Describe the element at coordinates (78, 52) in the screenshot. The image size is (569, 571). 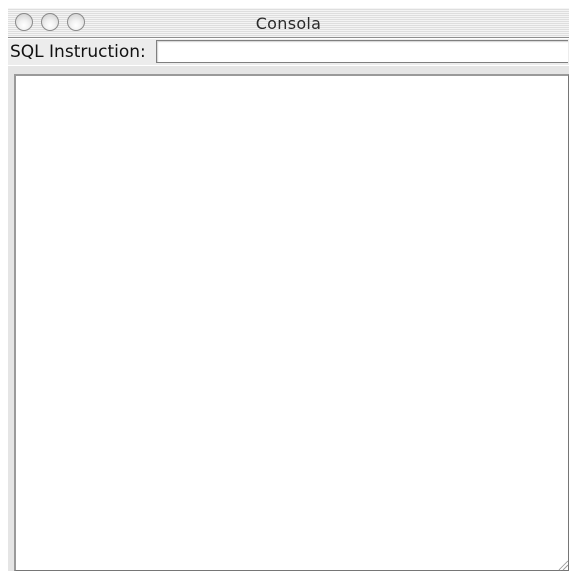
I see `sql-instruction-label: SQL Instruction:` at that location.